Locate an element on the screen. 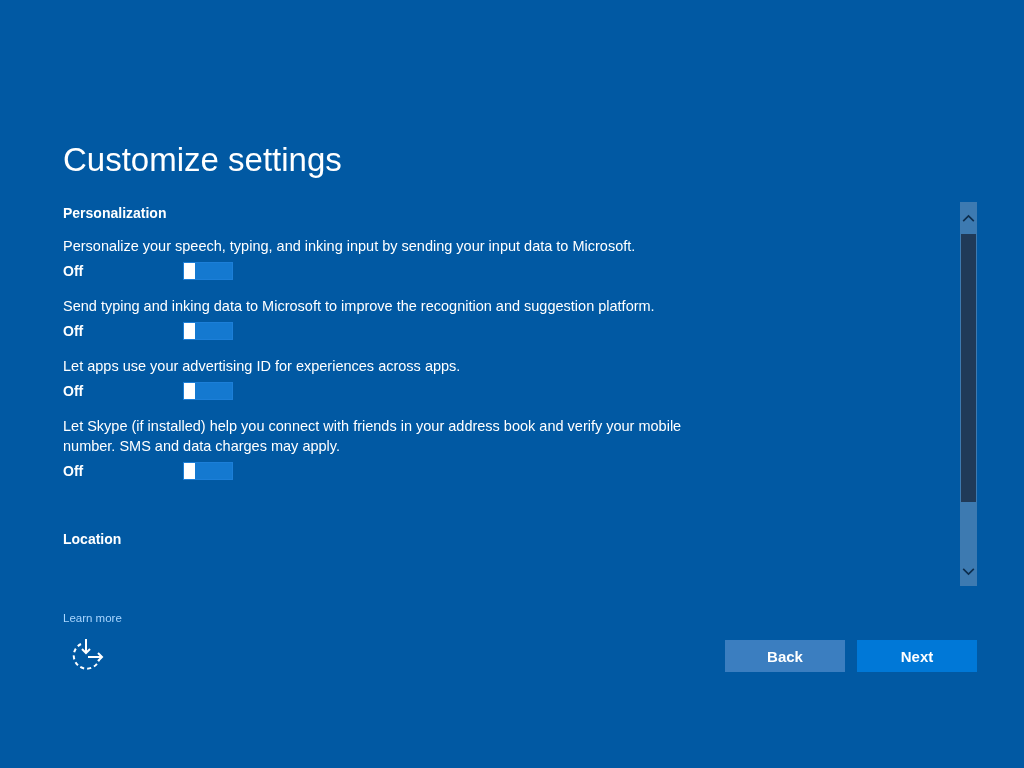  next-button: Next is located at coordinates (917, 656).